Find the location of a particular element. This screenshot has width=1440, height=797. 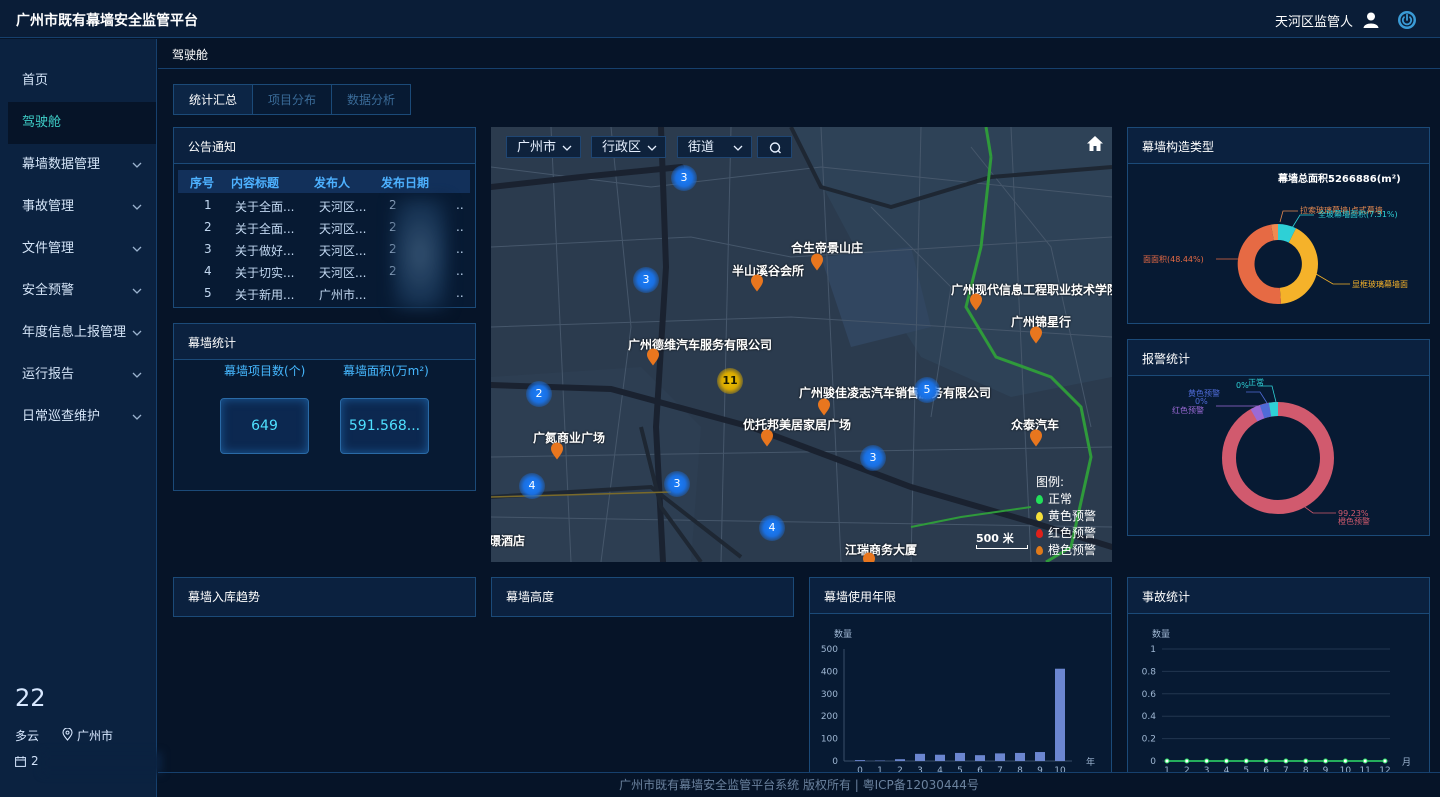

nav-wall-data: 幕墙数据管理 is located at coordinates (82, 165).